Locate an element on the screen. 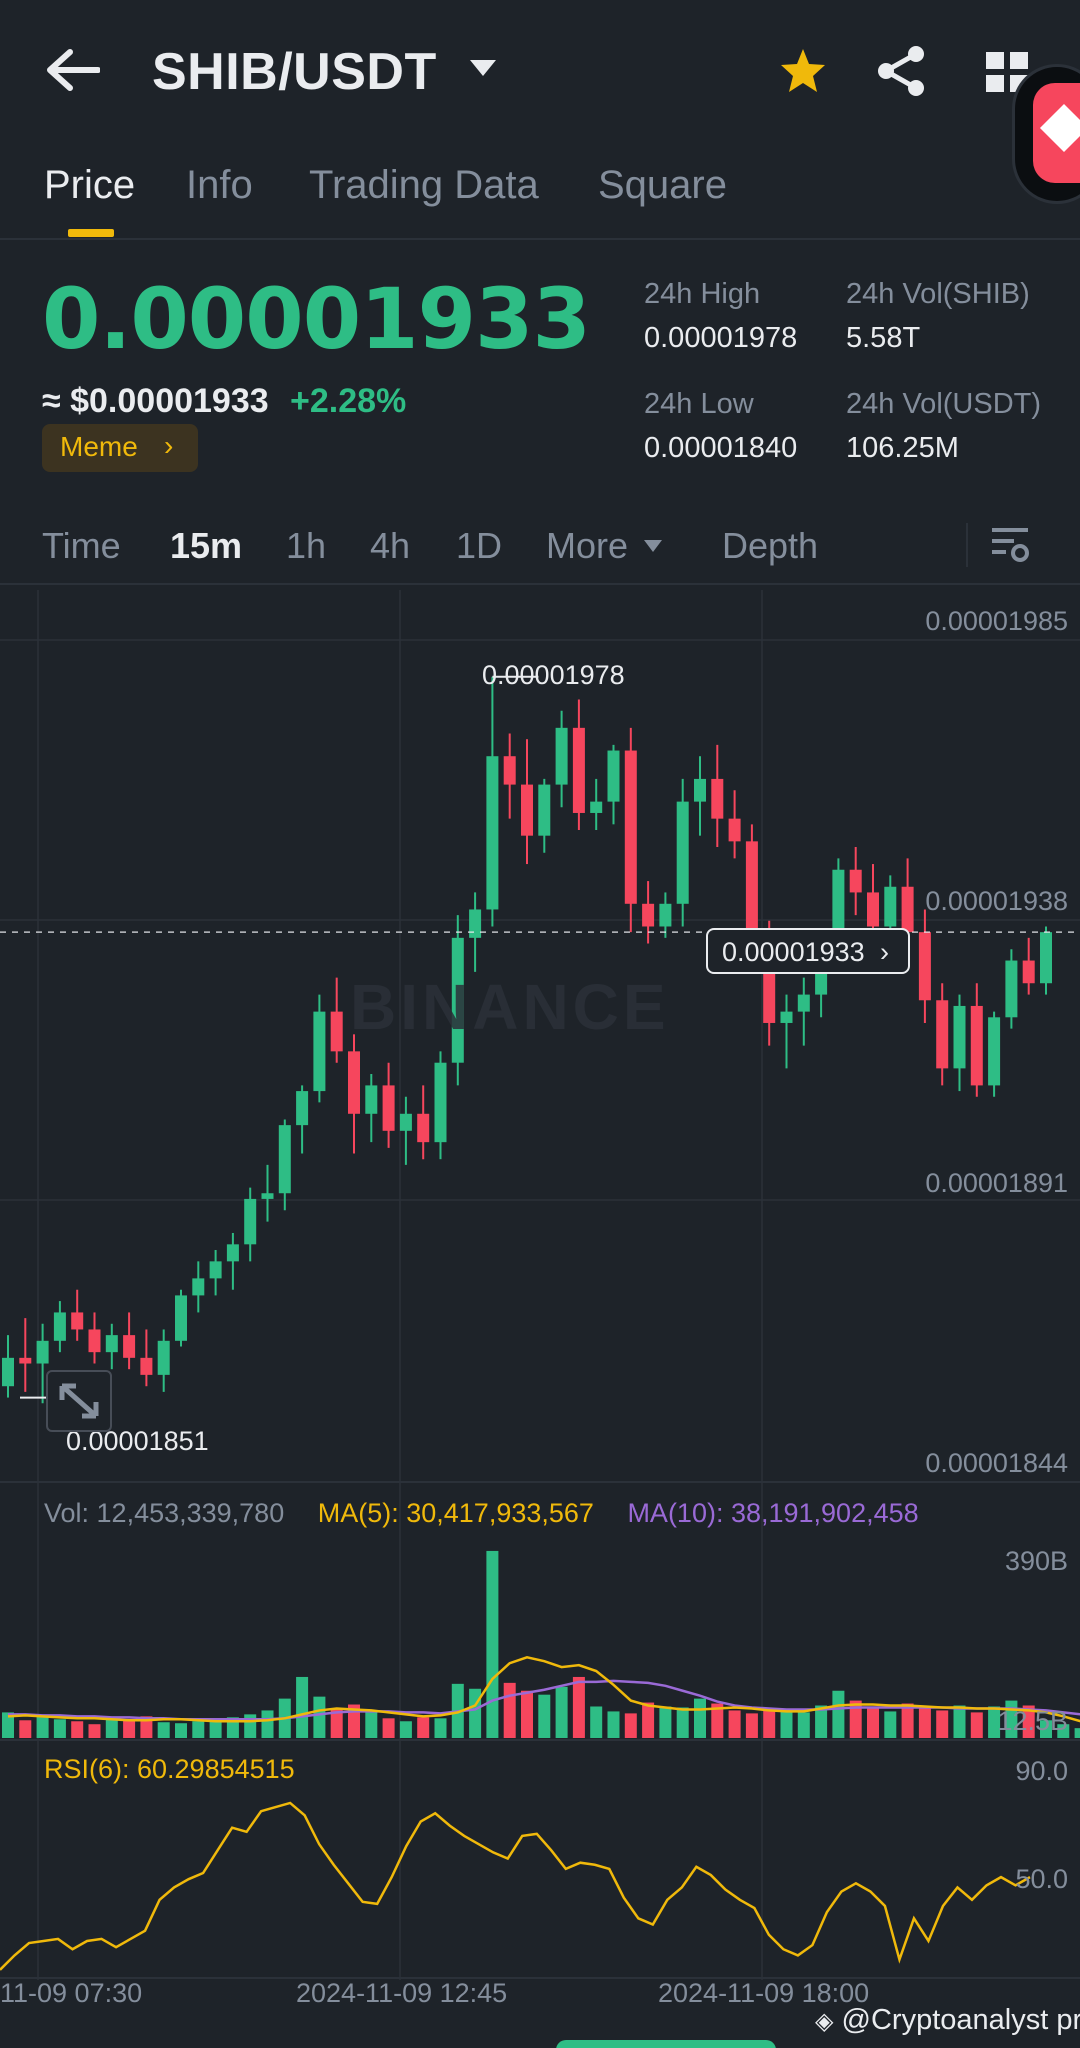  chart-settings-icon is located at coordinates (1010, 545).